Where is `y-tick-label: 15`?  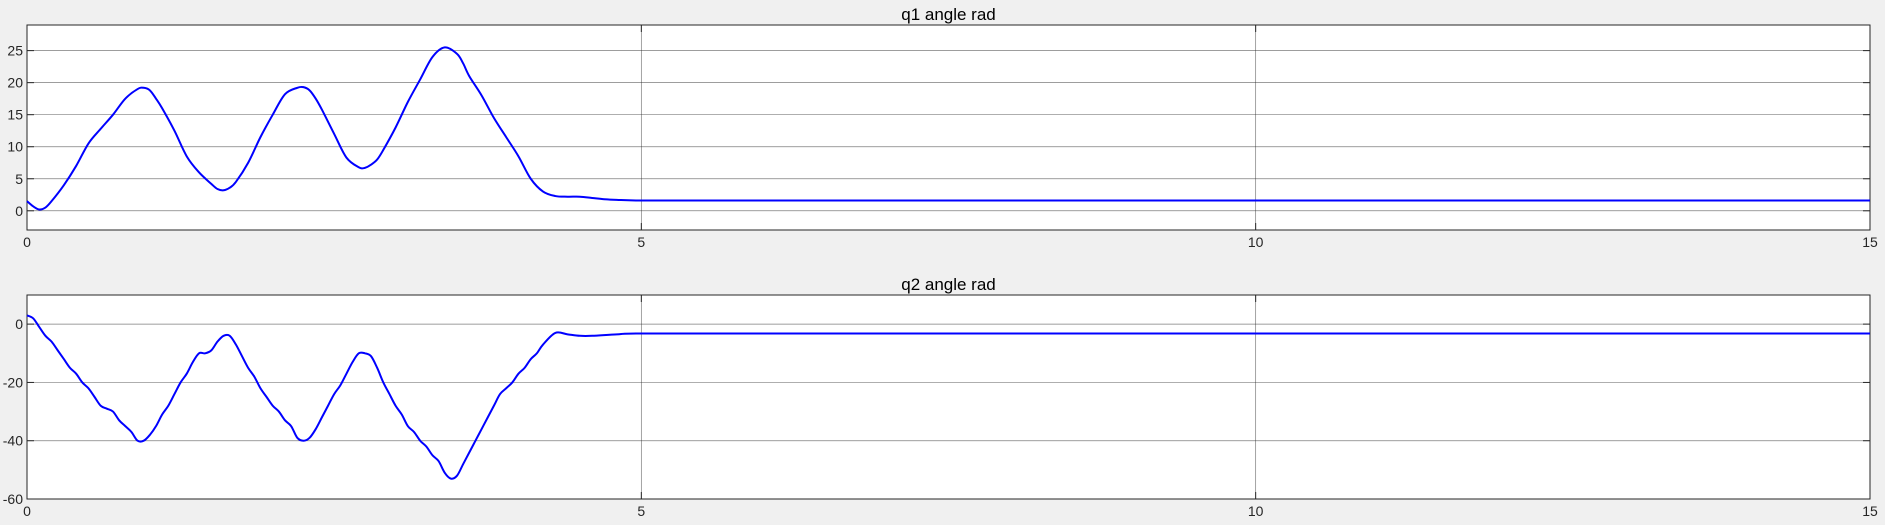 y-tick-label: 15 is located at coordinates (15, 115).